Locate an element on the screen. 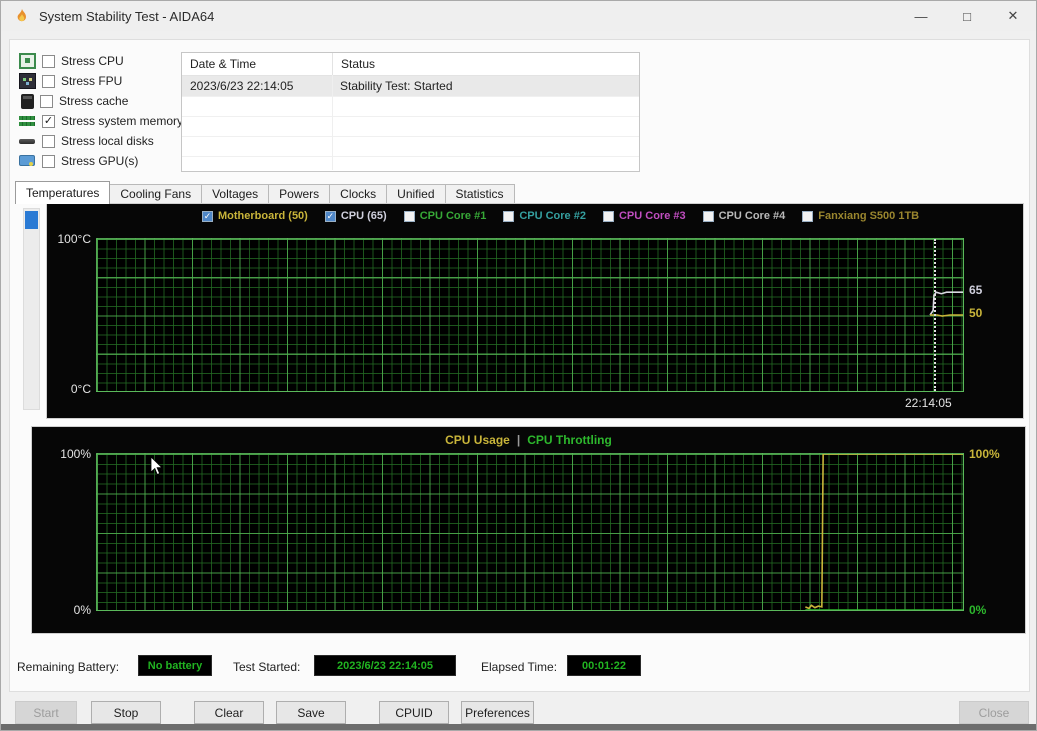 This screenshot has height=731, width=1037. start-button: Start is located at coordinates (46, 712).